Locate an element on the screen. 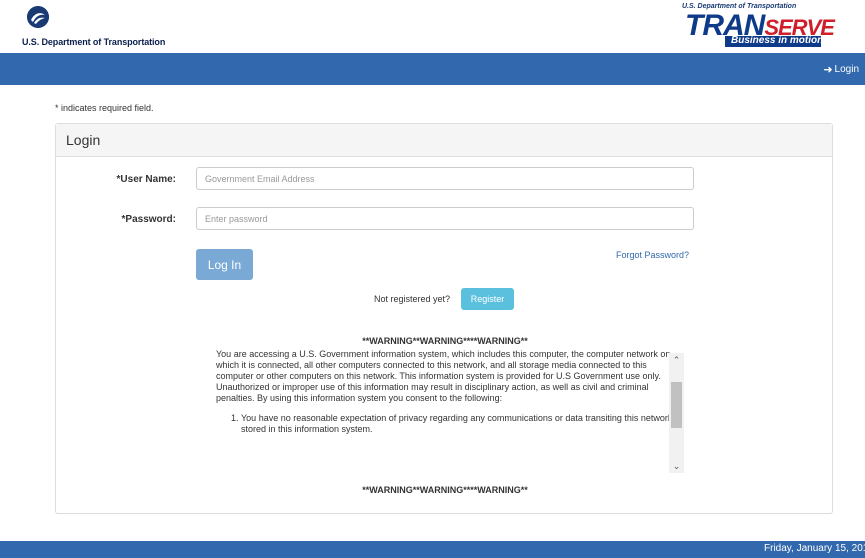  notice-scrollbar: ⌃ ⌄ is located at coordinates (676, 413).